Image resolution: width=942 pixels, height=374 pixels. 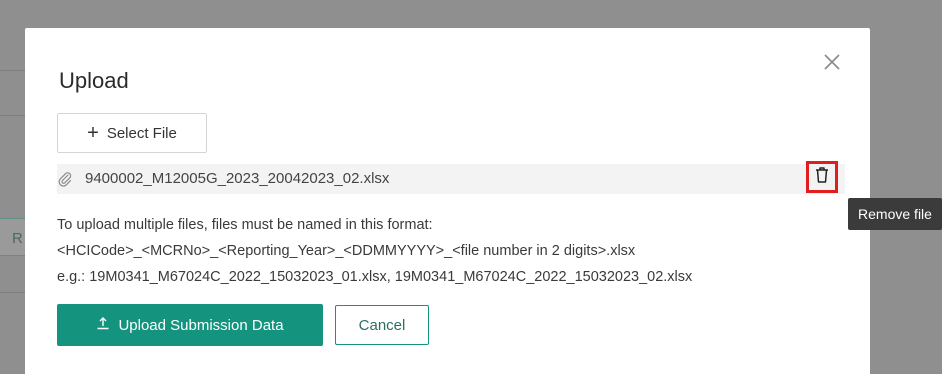 I want to click on remove-file-tooltip: Remove file, so click(x=895, y=214).